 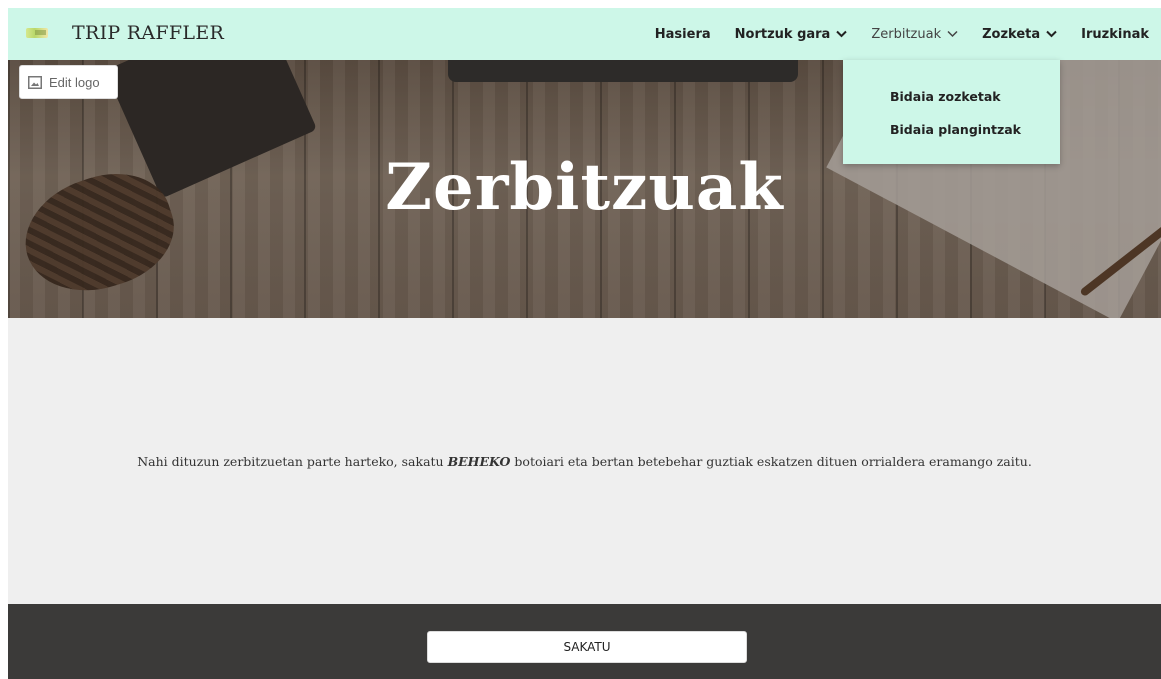 What do you see at coordinates (1011, 34) in the screenshot?
I see `nav-item-label: Zozketa` at bounding box center [1011, 34].